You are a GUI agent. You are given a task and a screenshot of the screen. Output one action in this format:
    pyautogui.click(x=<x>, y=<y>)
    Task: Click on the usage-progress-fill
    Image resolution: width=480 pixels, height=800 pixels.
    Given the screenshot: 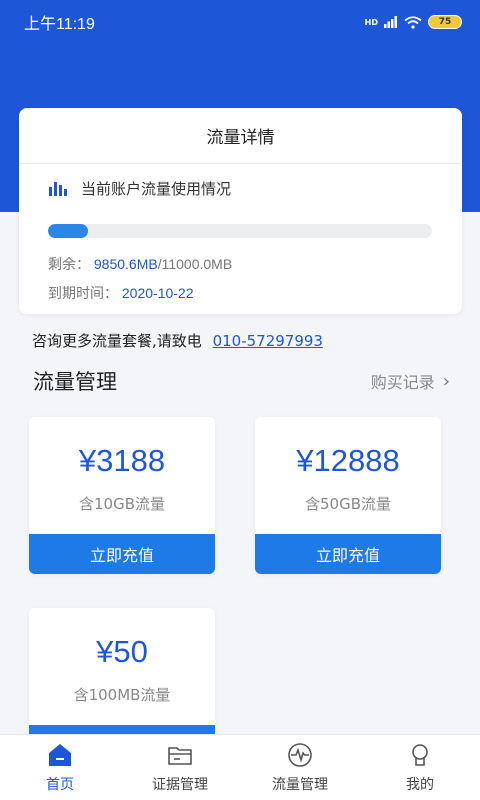 What is the action you would take?
    pyautogui.click(x=68, y=231)
    